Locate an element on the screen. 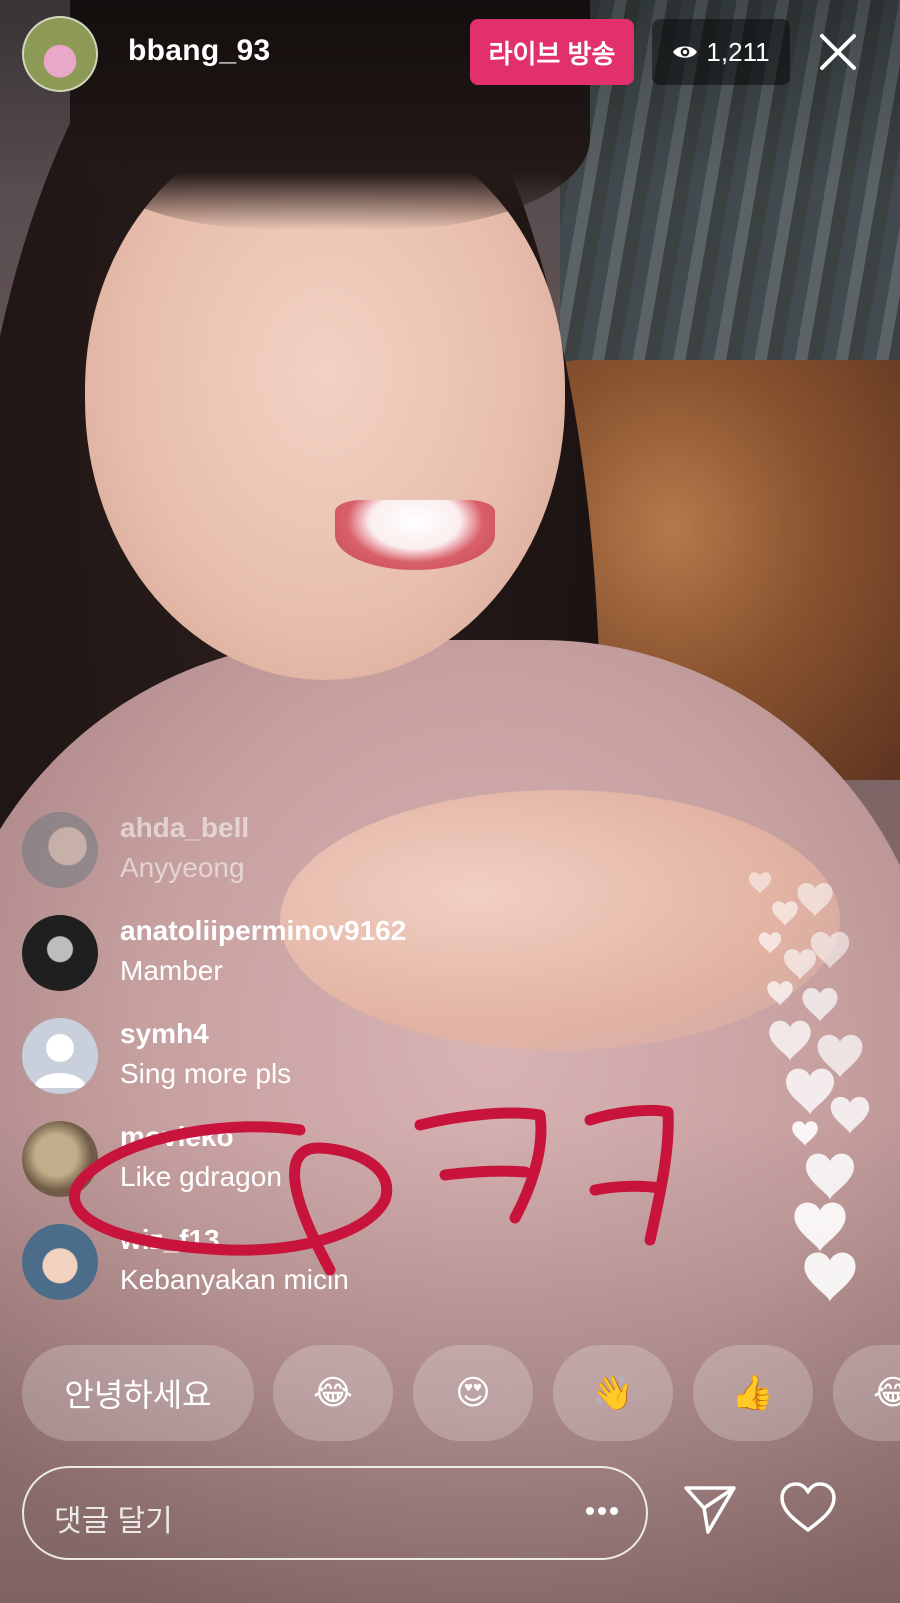  quick-reply-row: 안녕하세요 😂 😍 👋 👍 😂 is located at coordinates (461, 1393).